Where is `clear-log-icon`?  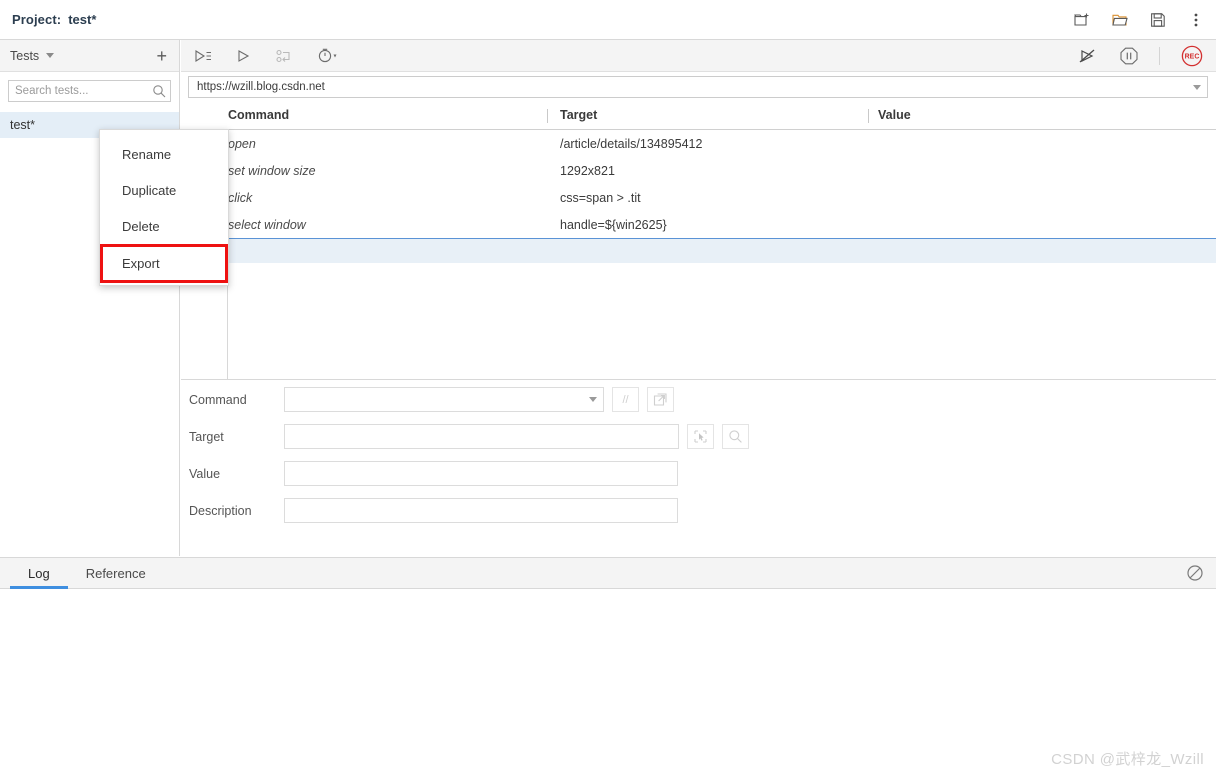
clear-log-icon is located at coordinates (1195, 573).